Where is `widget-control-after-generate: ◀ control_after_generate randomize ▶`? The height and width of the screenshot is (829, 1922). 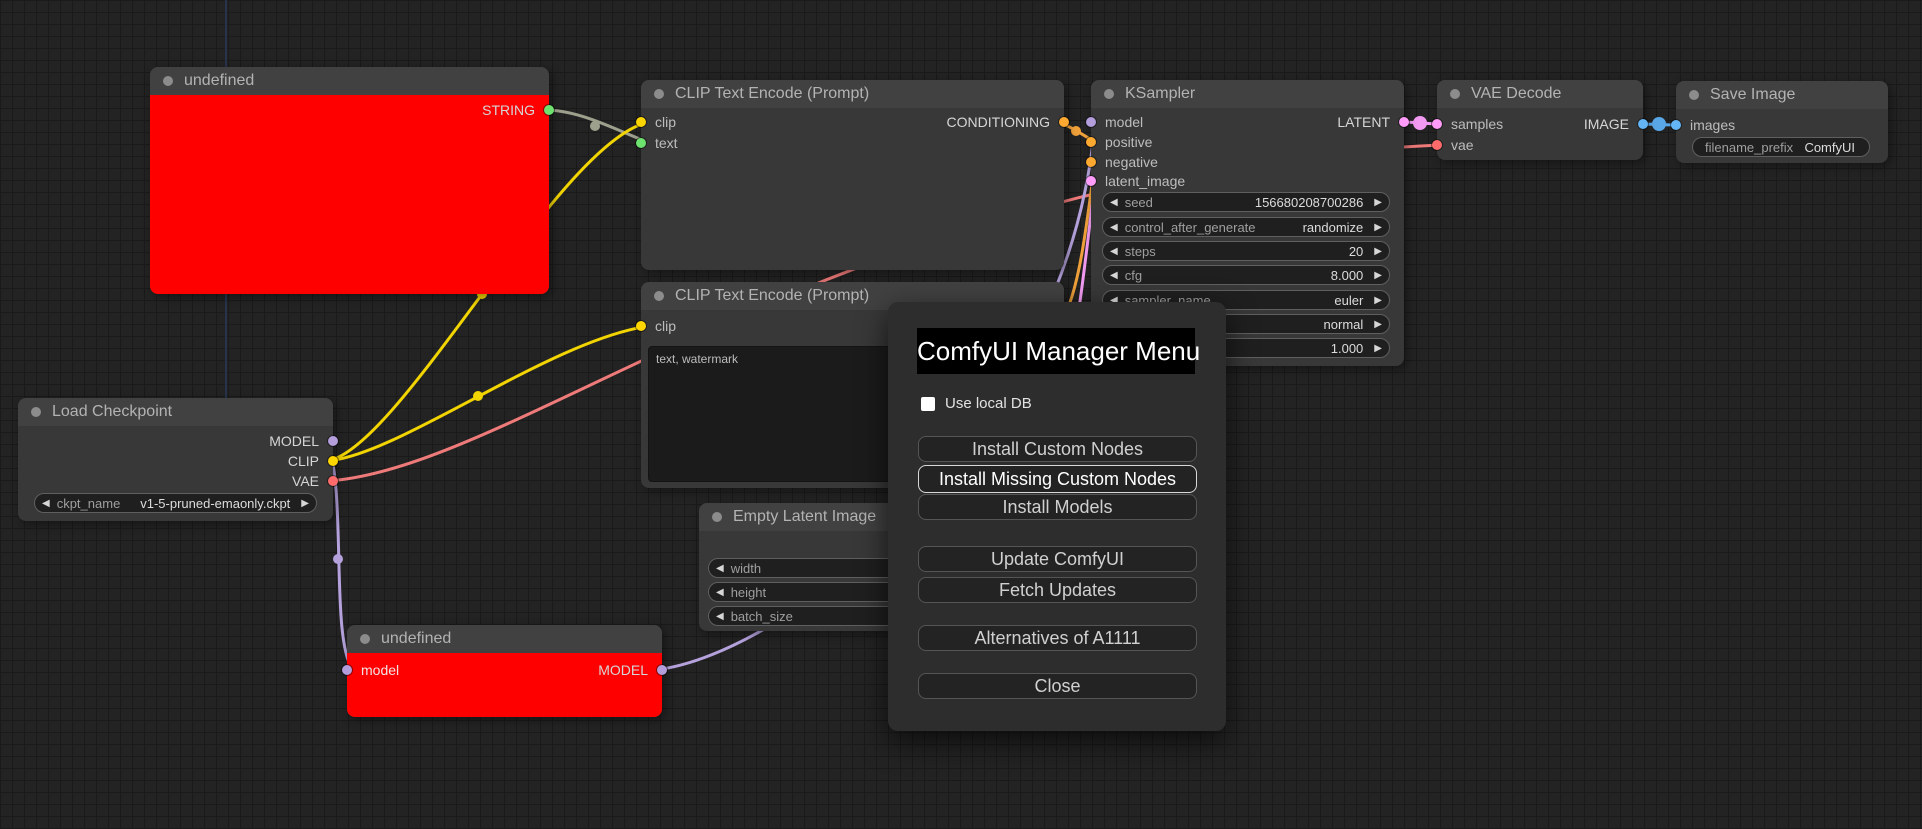 widget-control-after-generate: ◀ control_after_generate randomize ▶ is located at coordinates (1246, 227).